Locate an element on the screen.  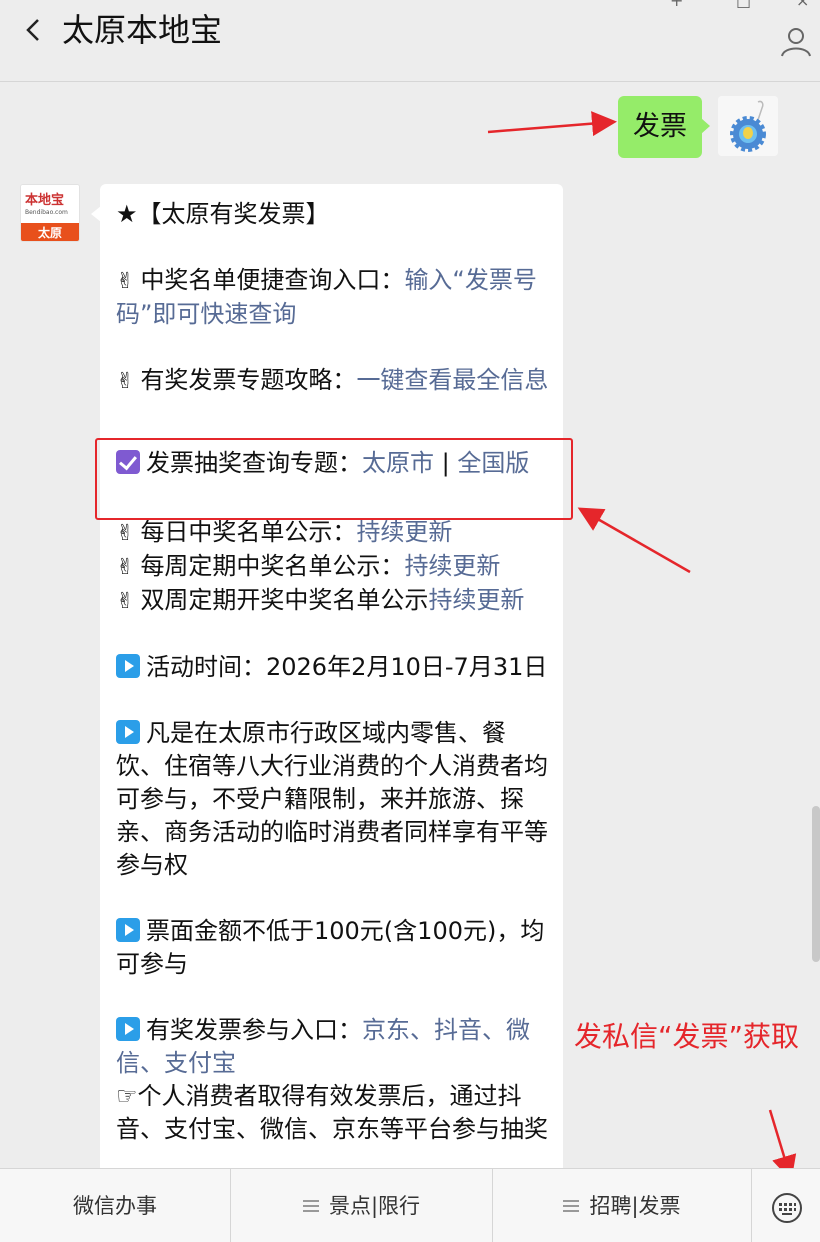
chevron-left-icon is located at coordinates (32, 30).